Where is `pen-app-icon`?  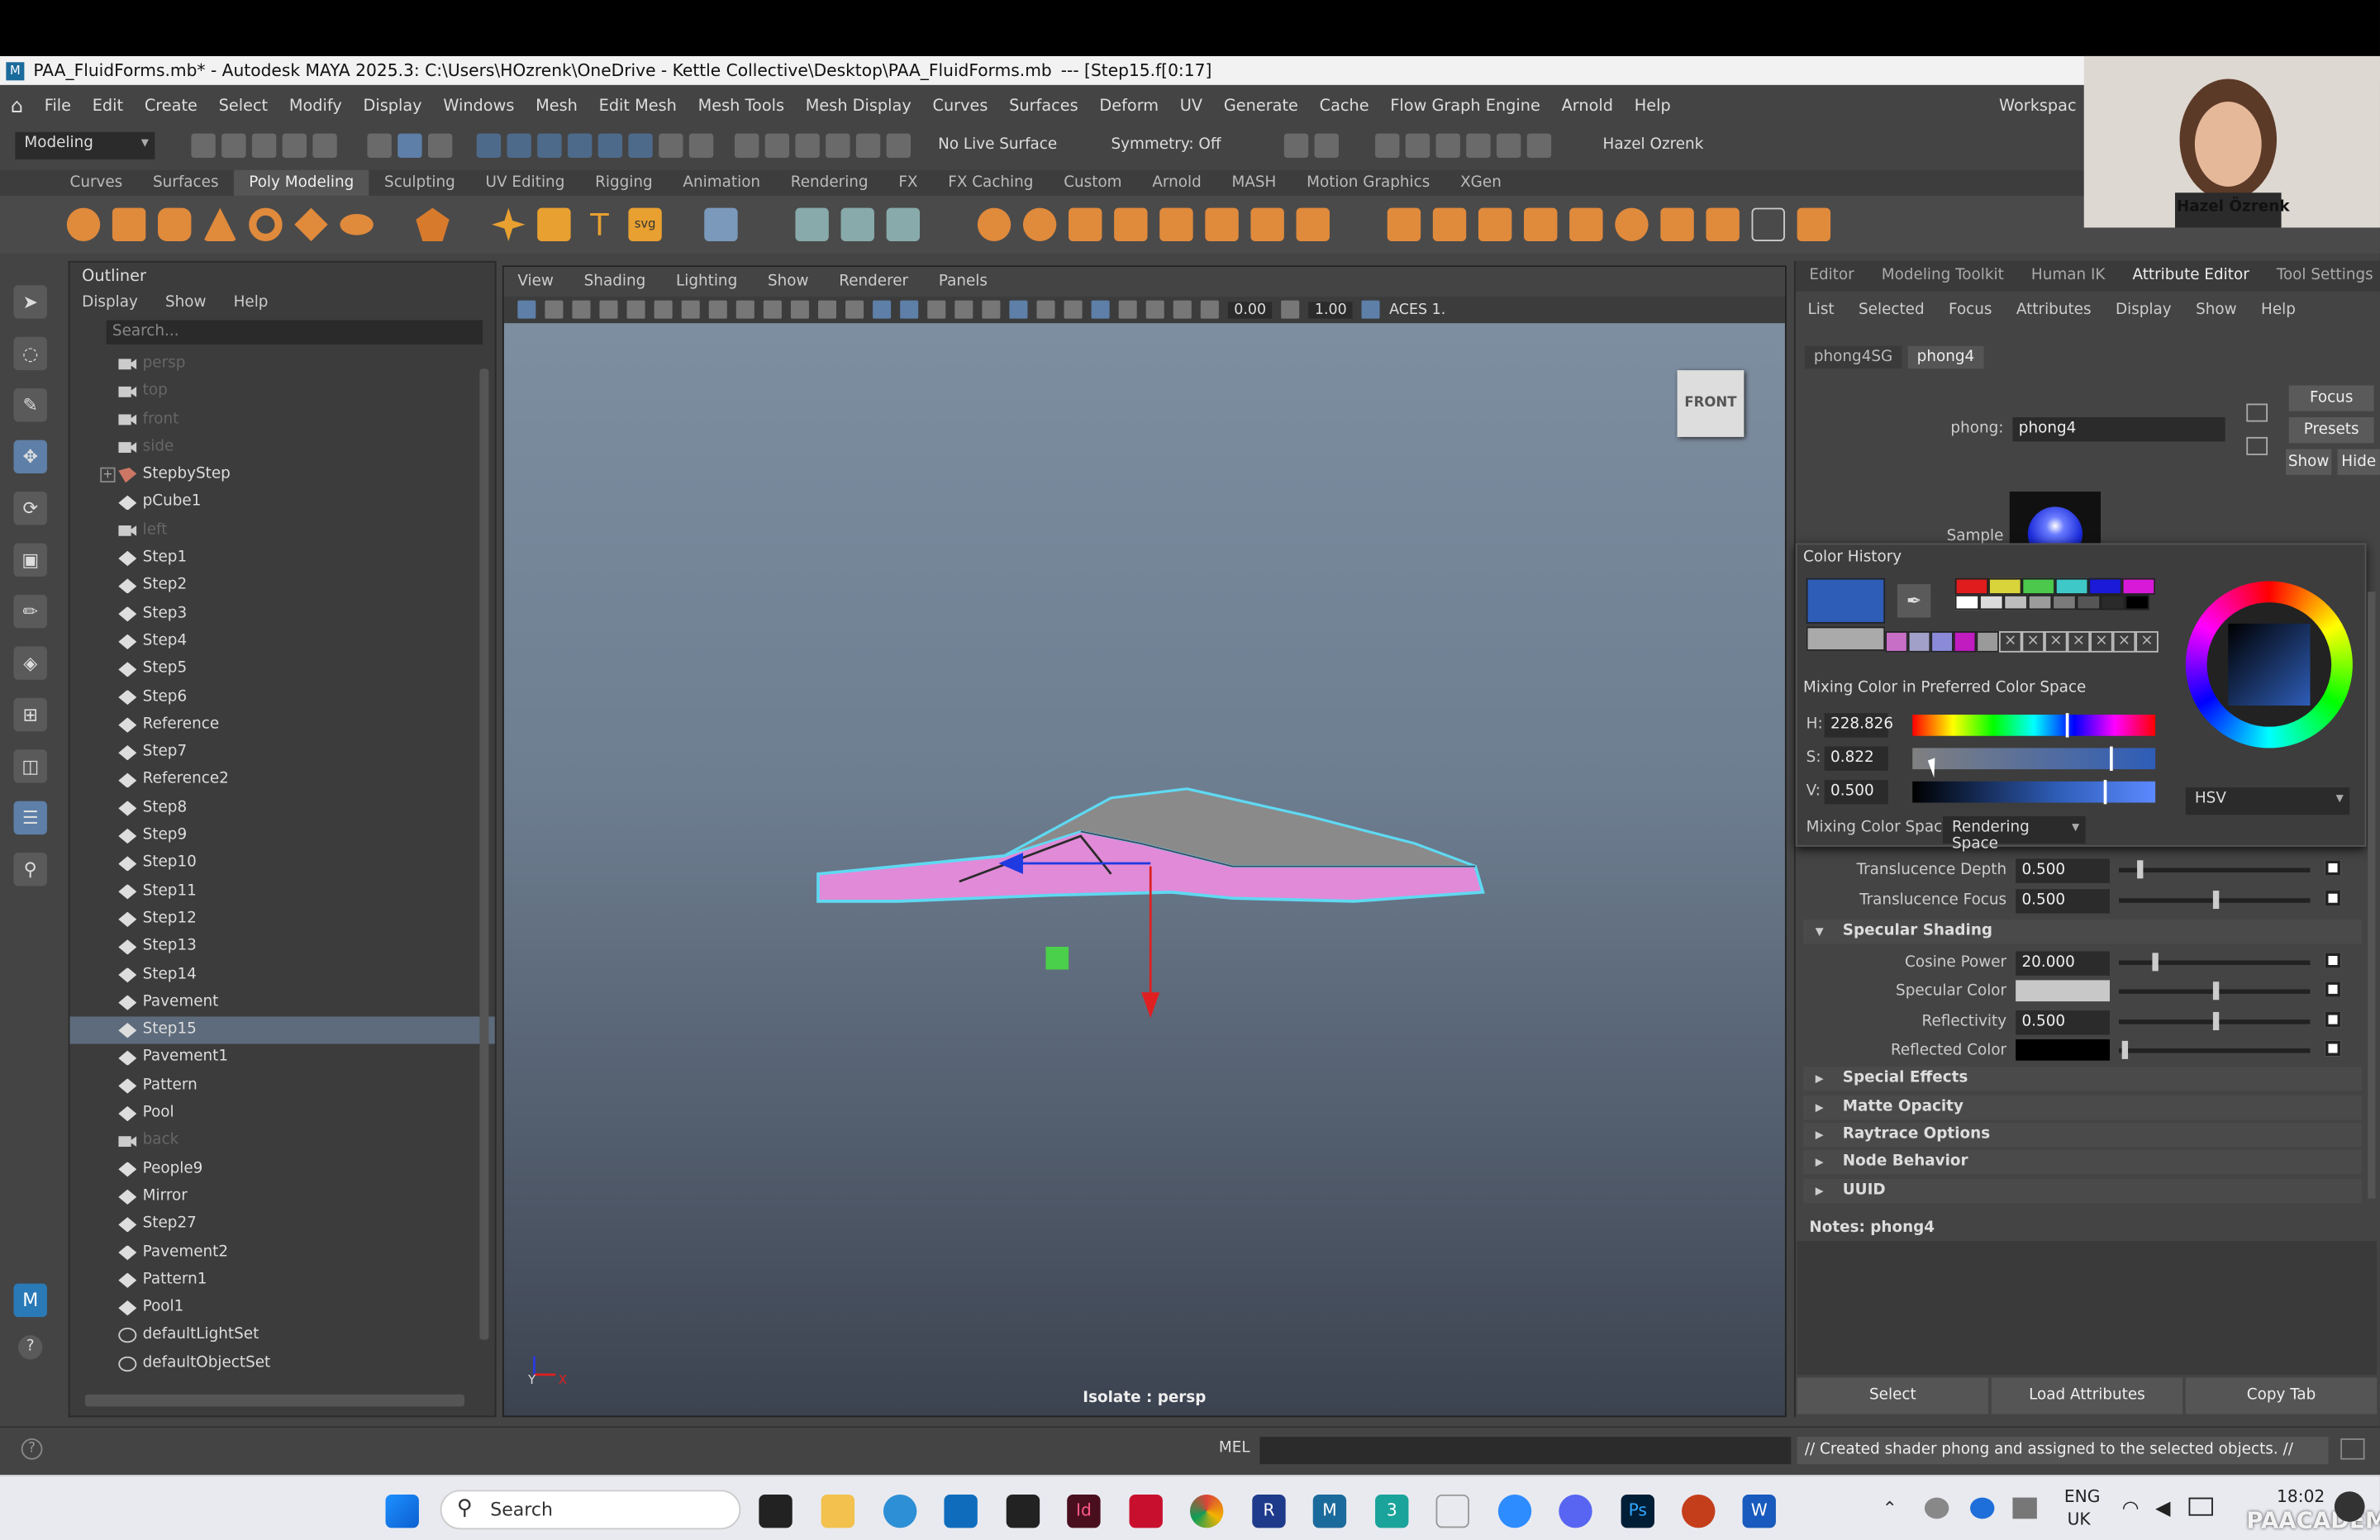 pen-app-icon is located at coordinates (1452, 1511).